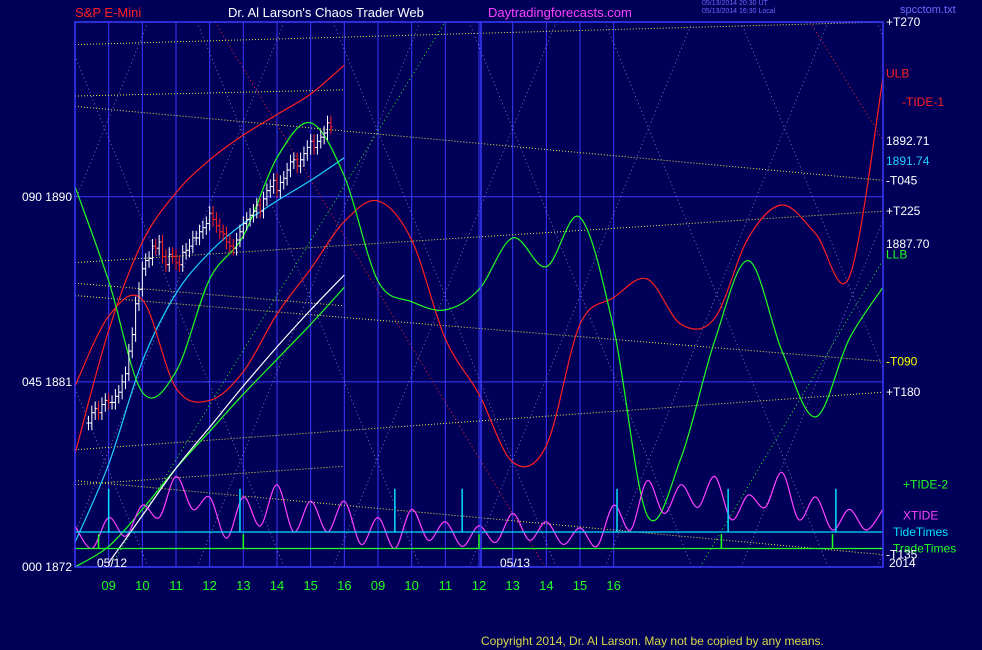 The height and width of the screenshot is (650, 982). I want to click on y-tick-label: 045 1881, so click(47, 382).